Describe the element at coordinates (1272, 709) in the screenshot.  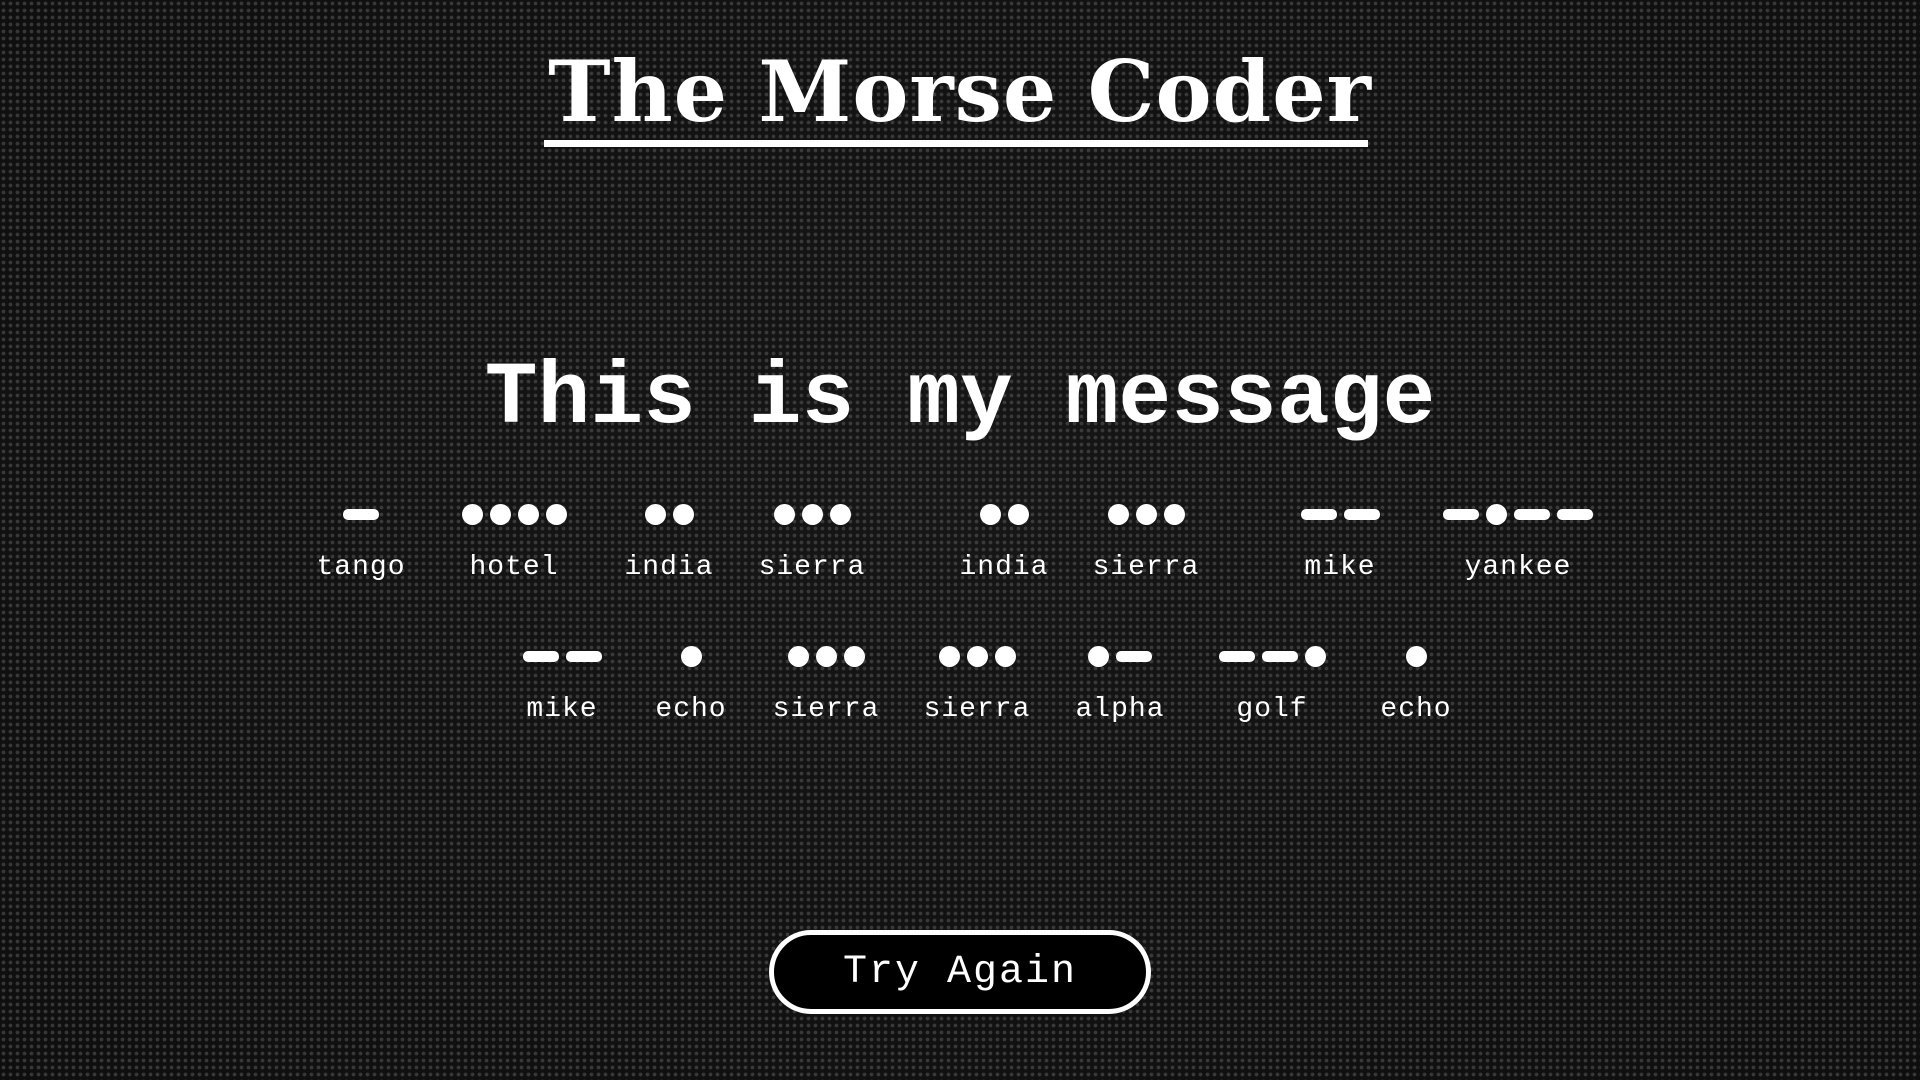
I see `phonetic-label: golf` at that location.